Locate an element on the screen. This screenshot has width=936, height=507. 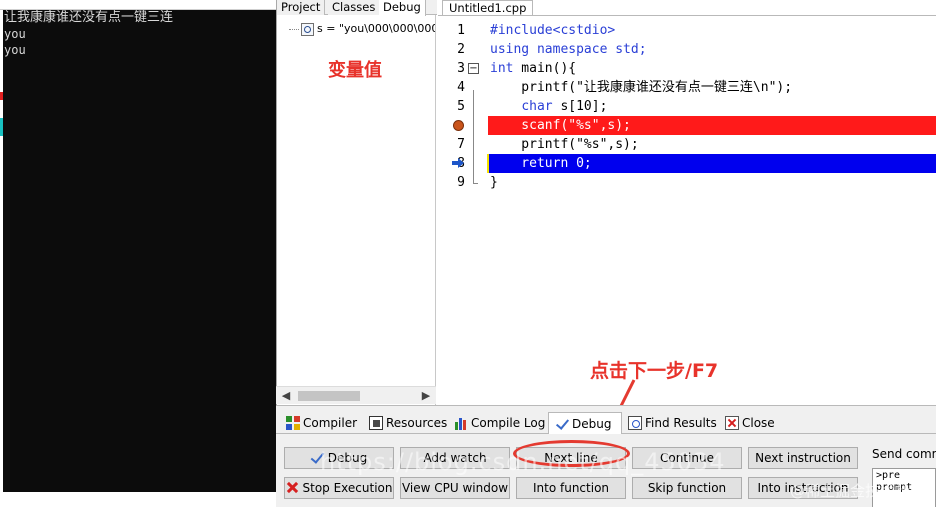
send-command-label: Send comm is located at coordinates (904, 454).